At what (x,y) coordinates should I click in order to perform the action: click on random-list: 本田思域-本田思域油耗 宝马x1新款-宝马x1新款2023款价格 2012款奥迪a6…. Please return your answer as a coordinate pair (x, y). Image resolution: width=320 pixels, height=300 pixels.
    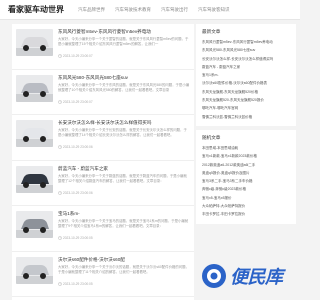
    Looking at the image, I should click on (246, 181).